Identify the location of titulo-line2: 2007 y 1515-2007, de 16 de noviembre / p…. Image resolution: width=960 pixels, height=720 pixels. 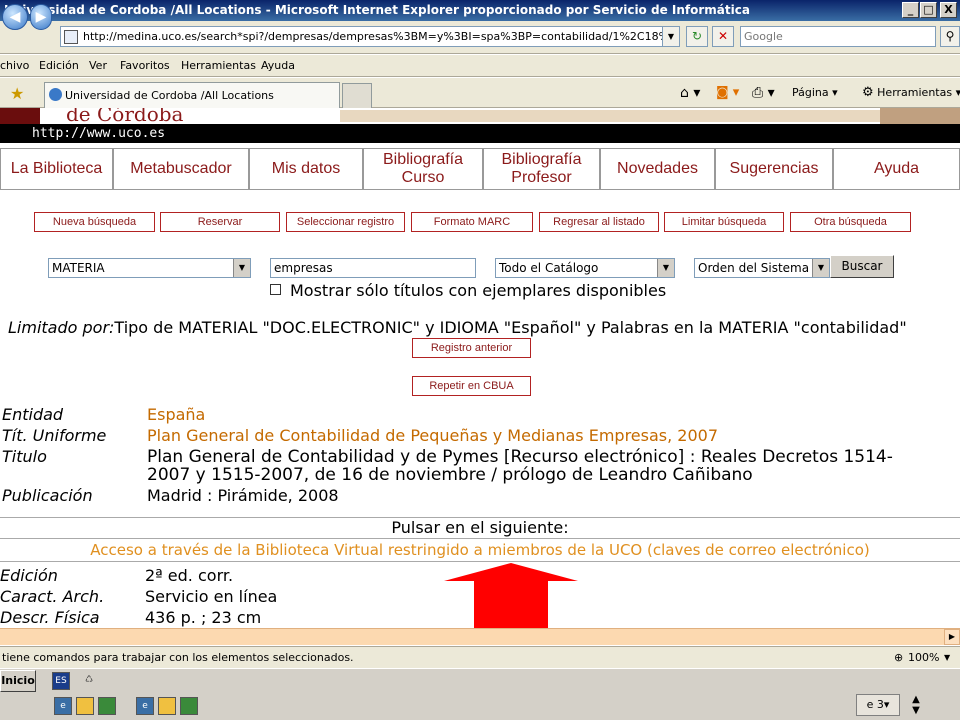
(450, 475).